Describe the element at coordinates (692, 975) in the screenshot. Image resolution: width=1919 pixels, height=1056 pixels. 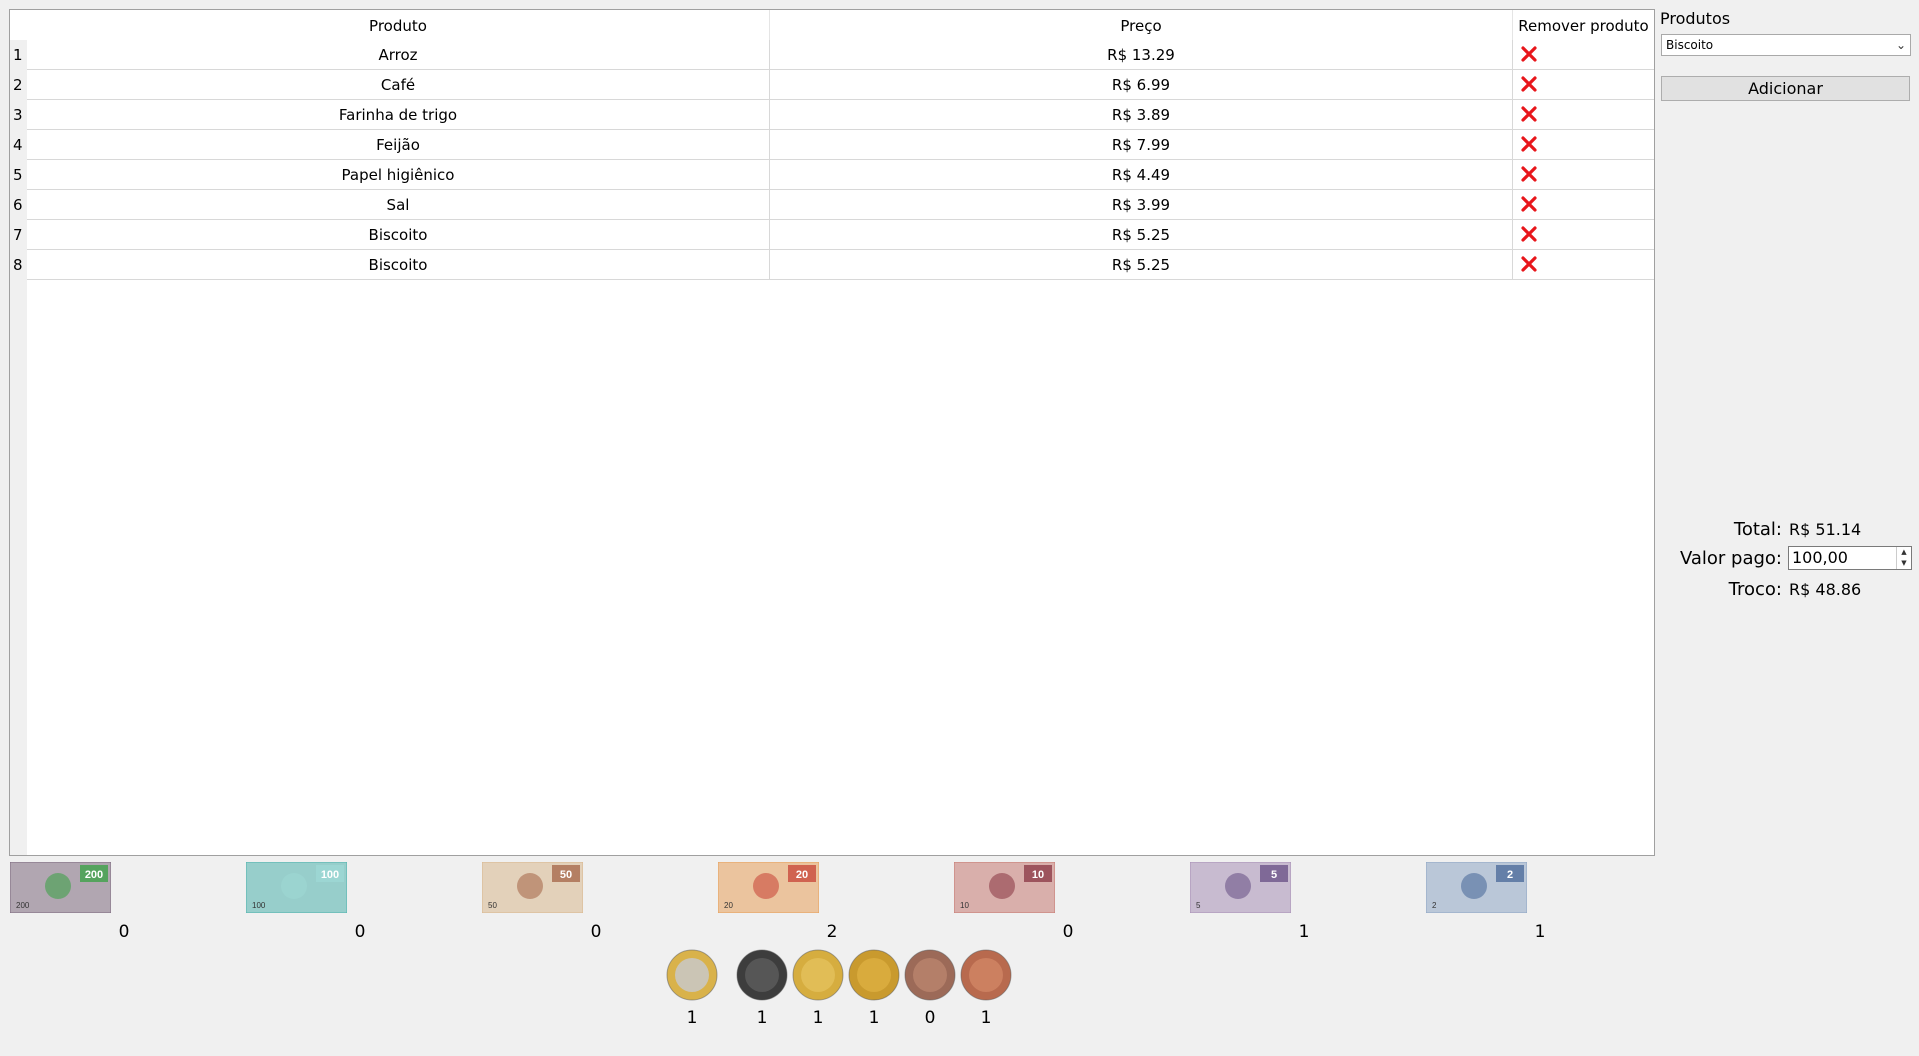
I see `coin-1-real-icon` at that location.